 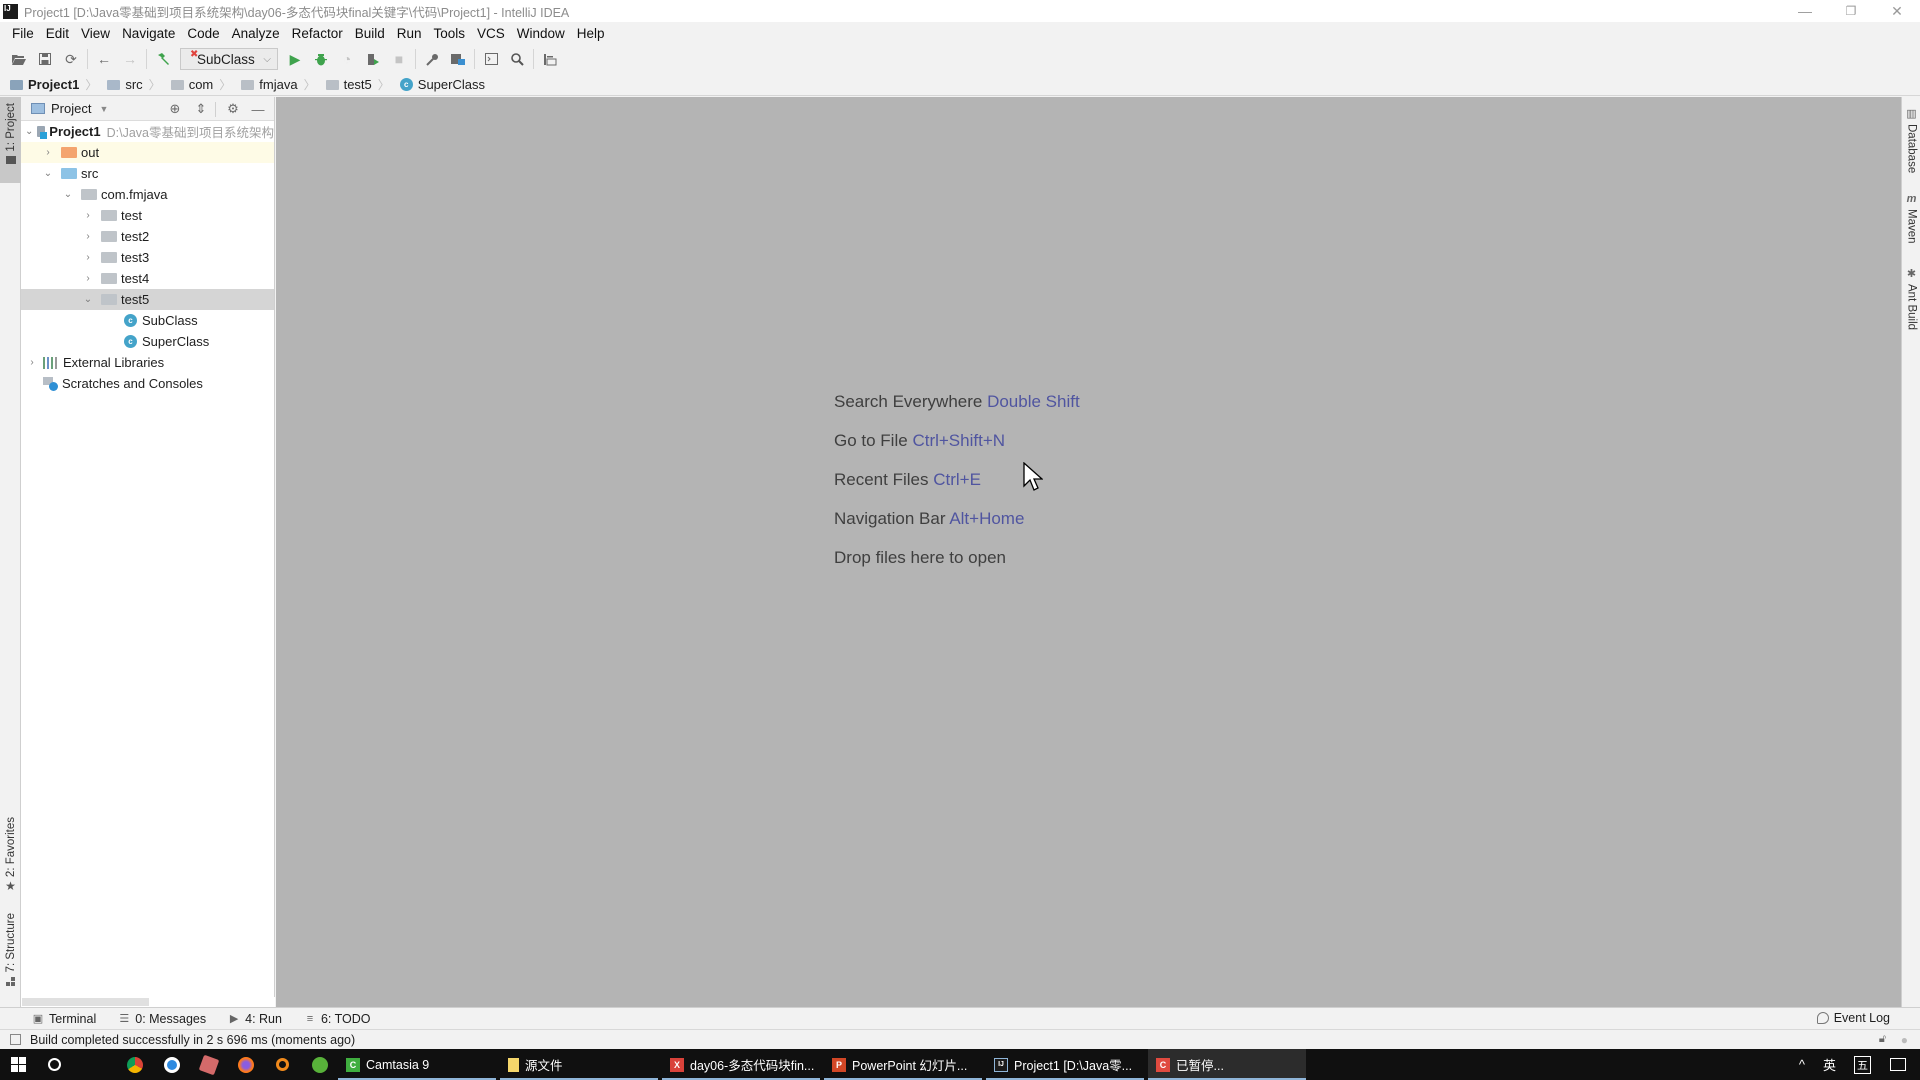 What do you see at coordinates (282, 1064) in the screenshot?
I see `search-app-taskbar-icon` at bounding box center [282, 1064].